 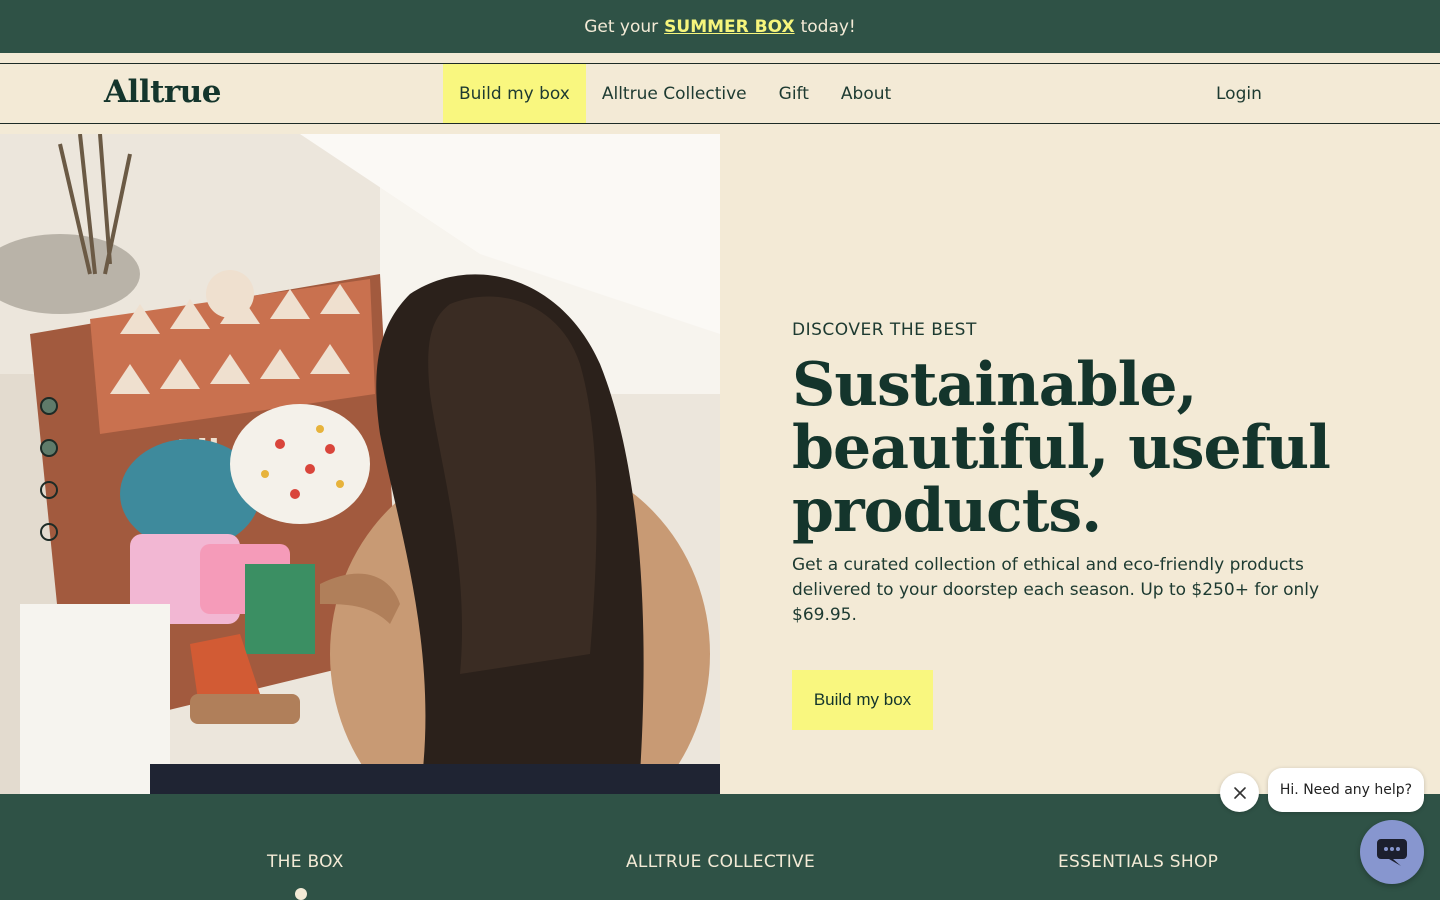 What do you see at coordinates (866, 93) in the screenshot?
I see `nav-about: About` at bounding box center [866, 93].